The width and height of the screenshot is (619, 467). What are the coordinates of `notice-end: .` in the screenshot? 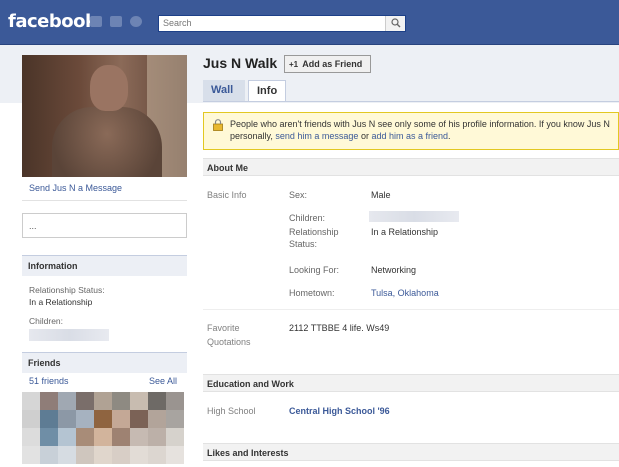 It's located at (449, 136).